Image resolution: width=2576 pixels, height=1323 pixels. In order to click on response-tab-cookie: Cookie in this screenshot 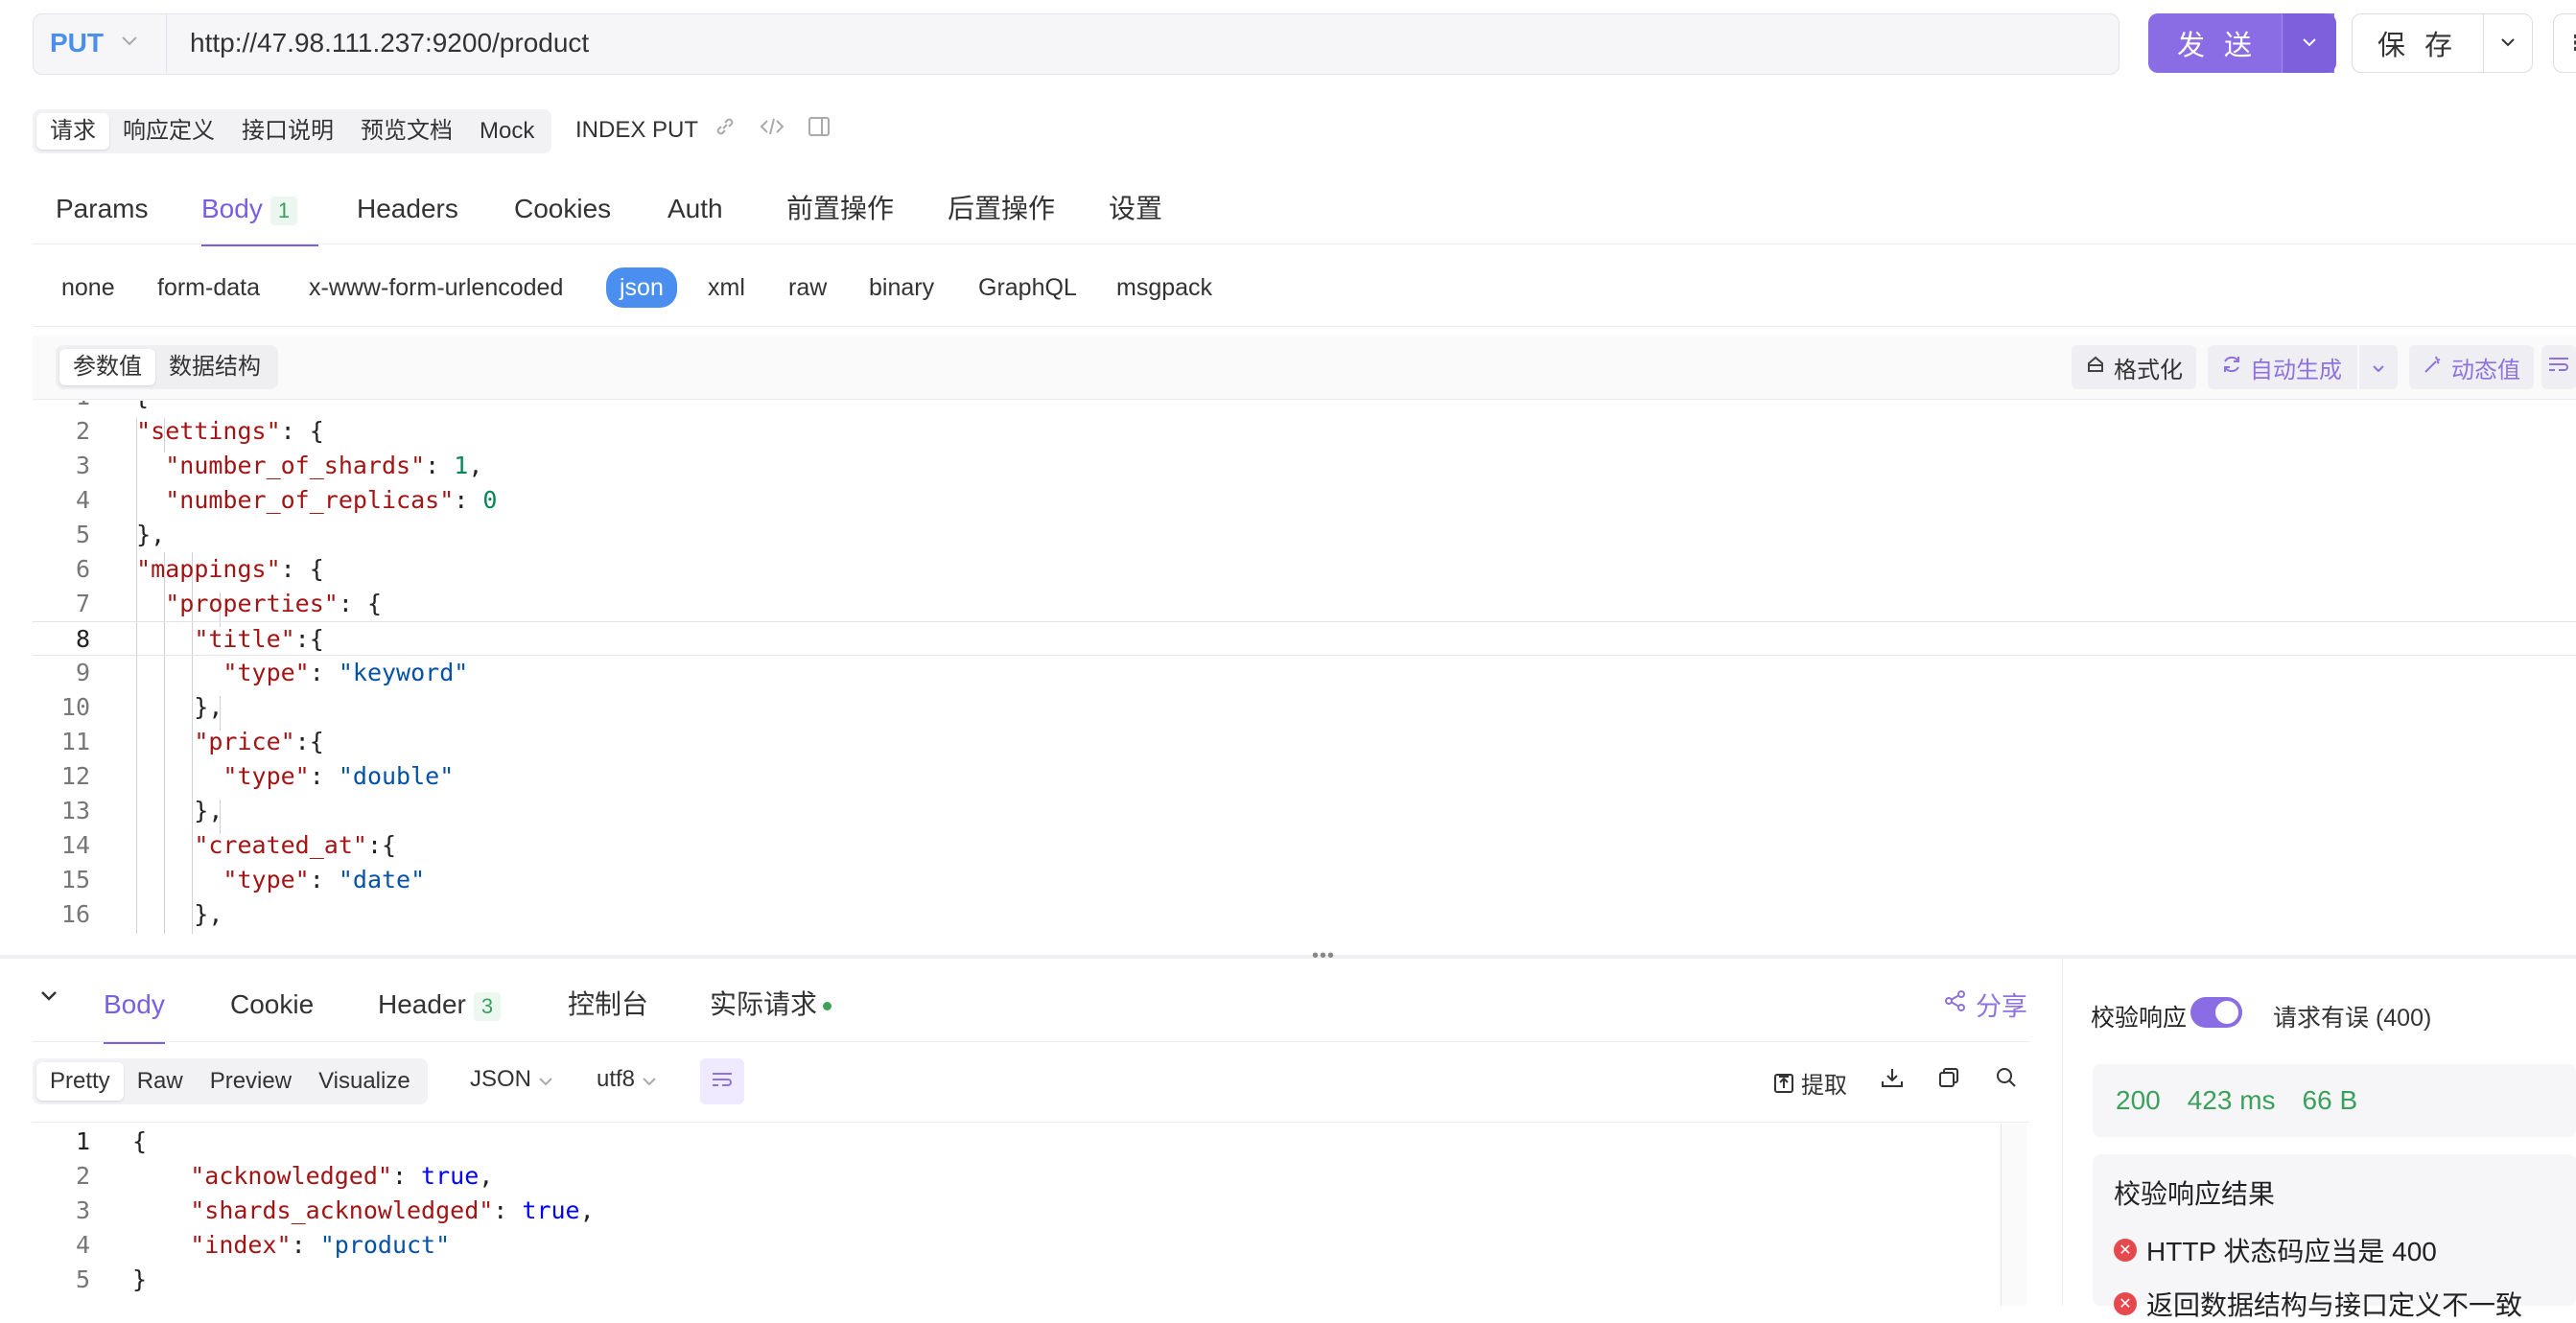, I will do `click(272, 1014)`.